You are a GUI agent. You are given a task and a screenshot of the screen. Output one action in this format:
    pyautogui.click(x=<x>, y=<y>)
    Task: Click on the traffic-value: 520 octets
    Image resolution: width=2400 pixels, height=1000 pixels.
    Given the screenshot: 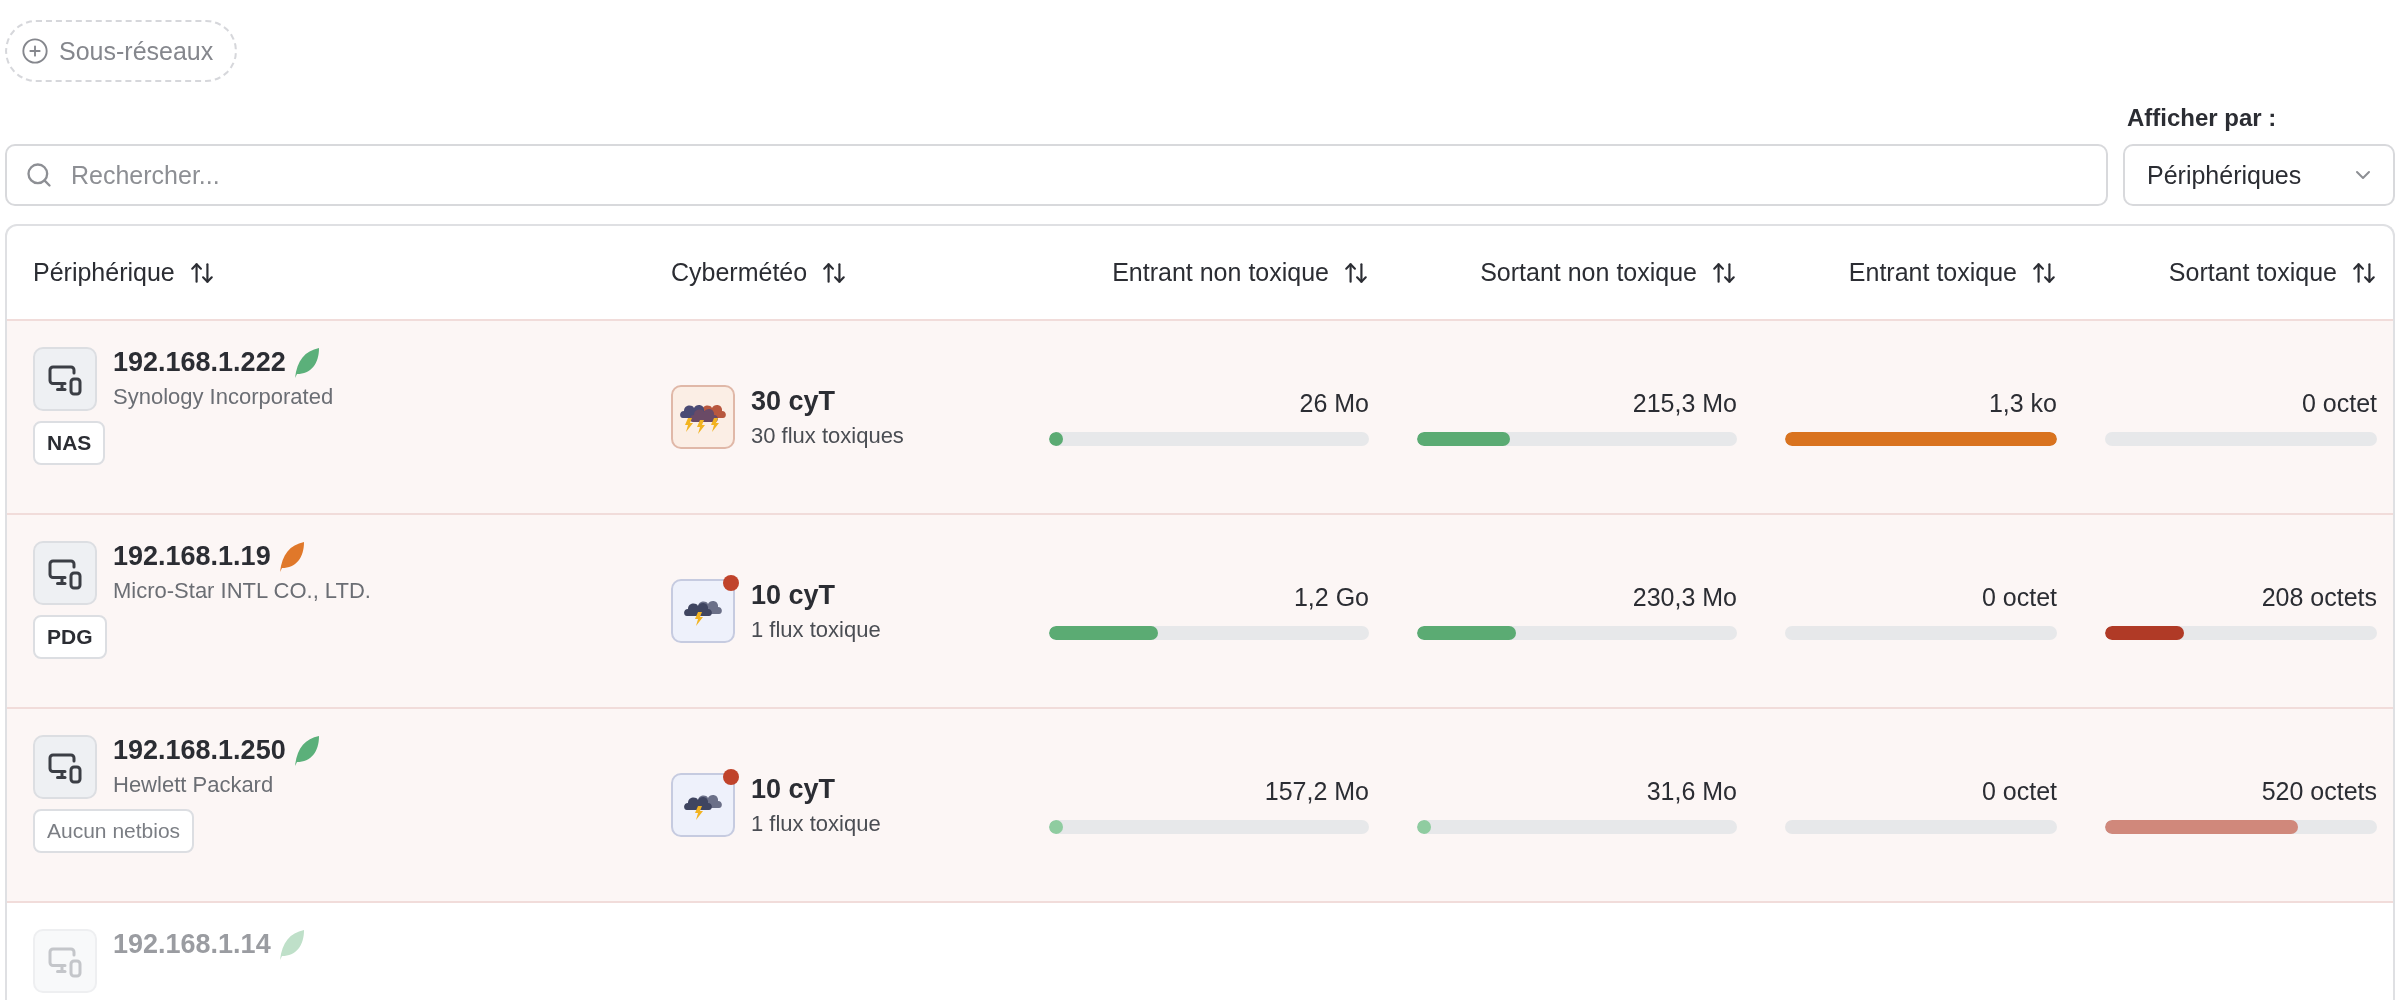 What is the action you would take?
    pyautogui.click(x=2319, y=791)
    